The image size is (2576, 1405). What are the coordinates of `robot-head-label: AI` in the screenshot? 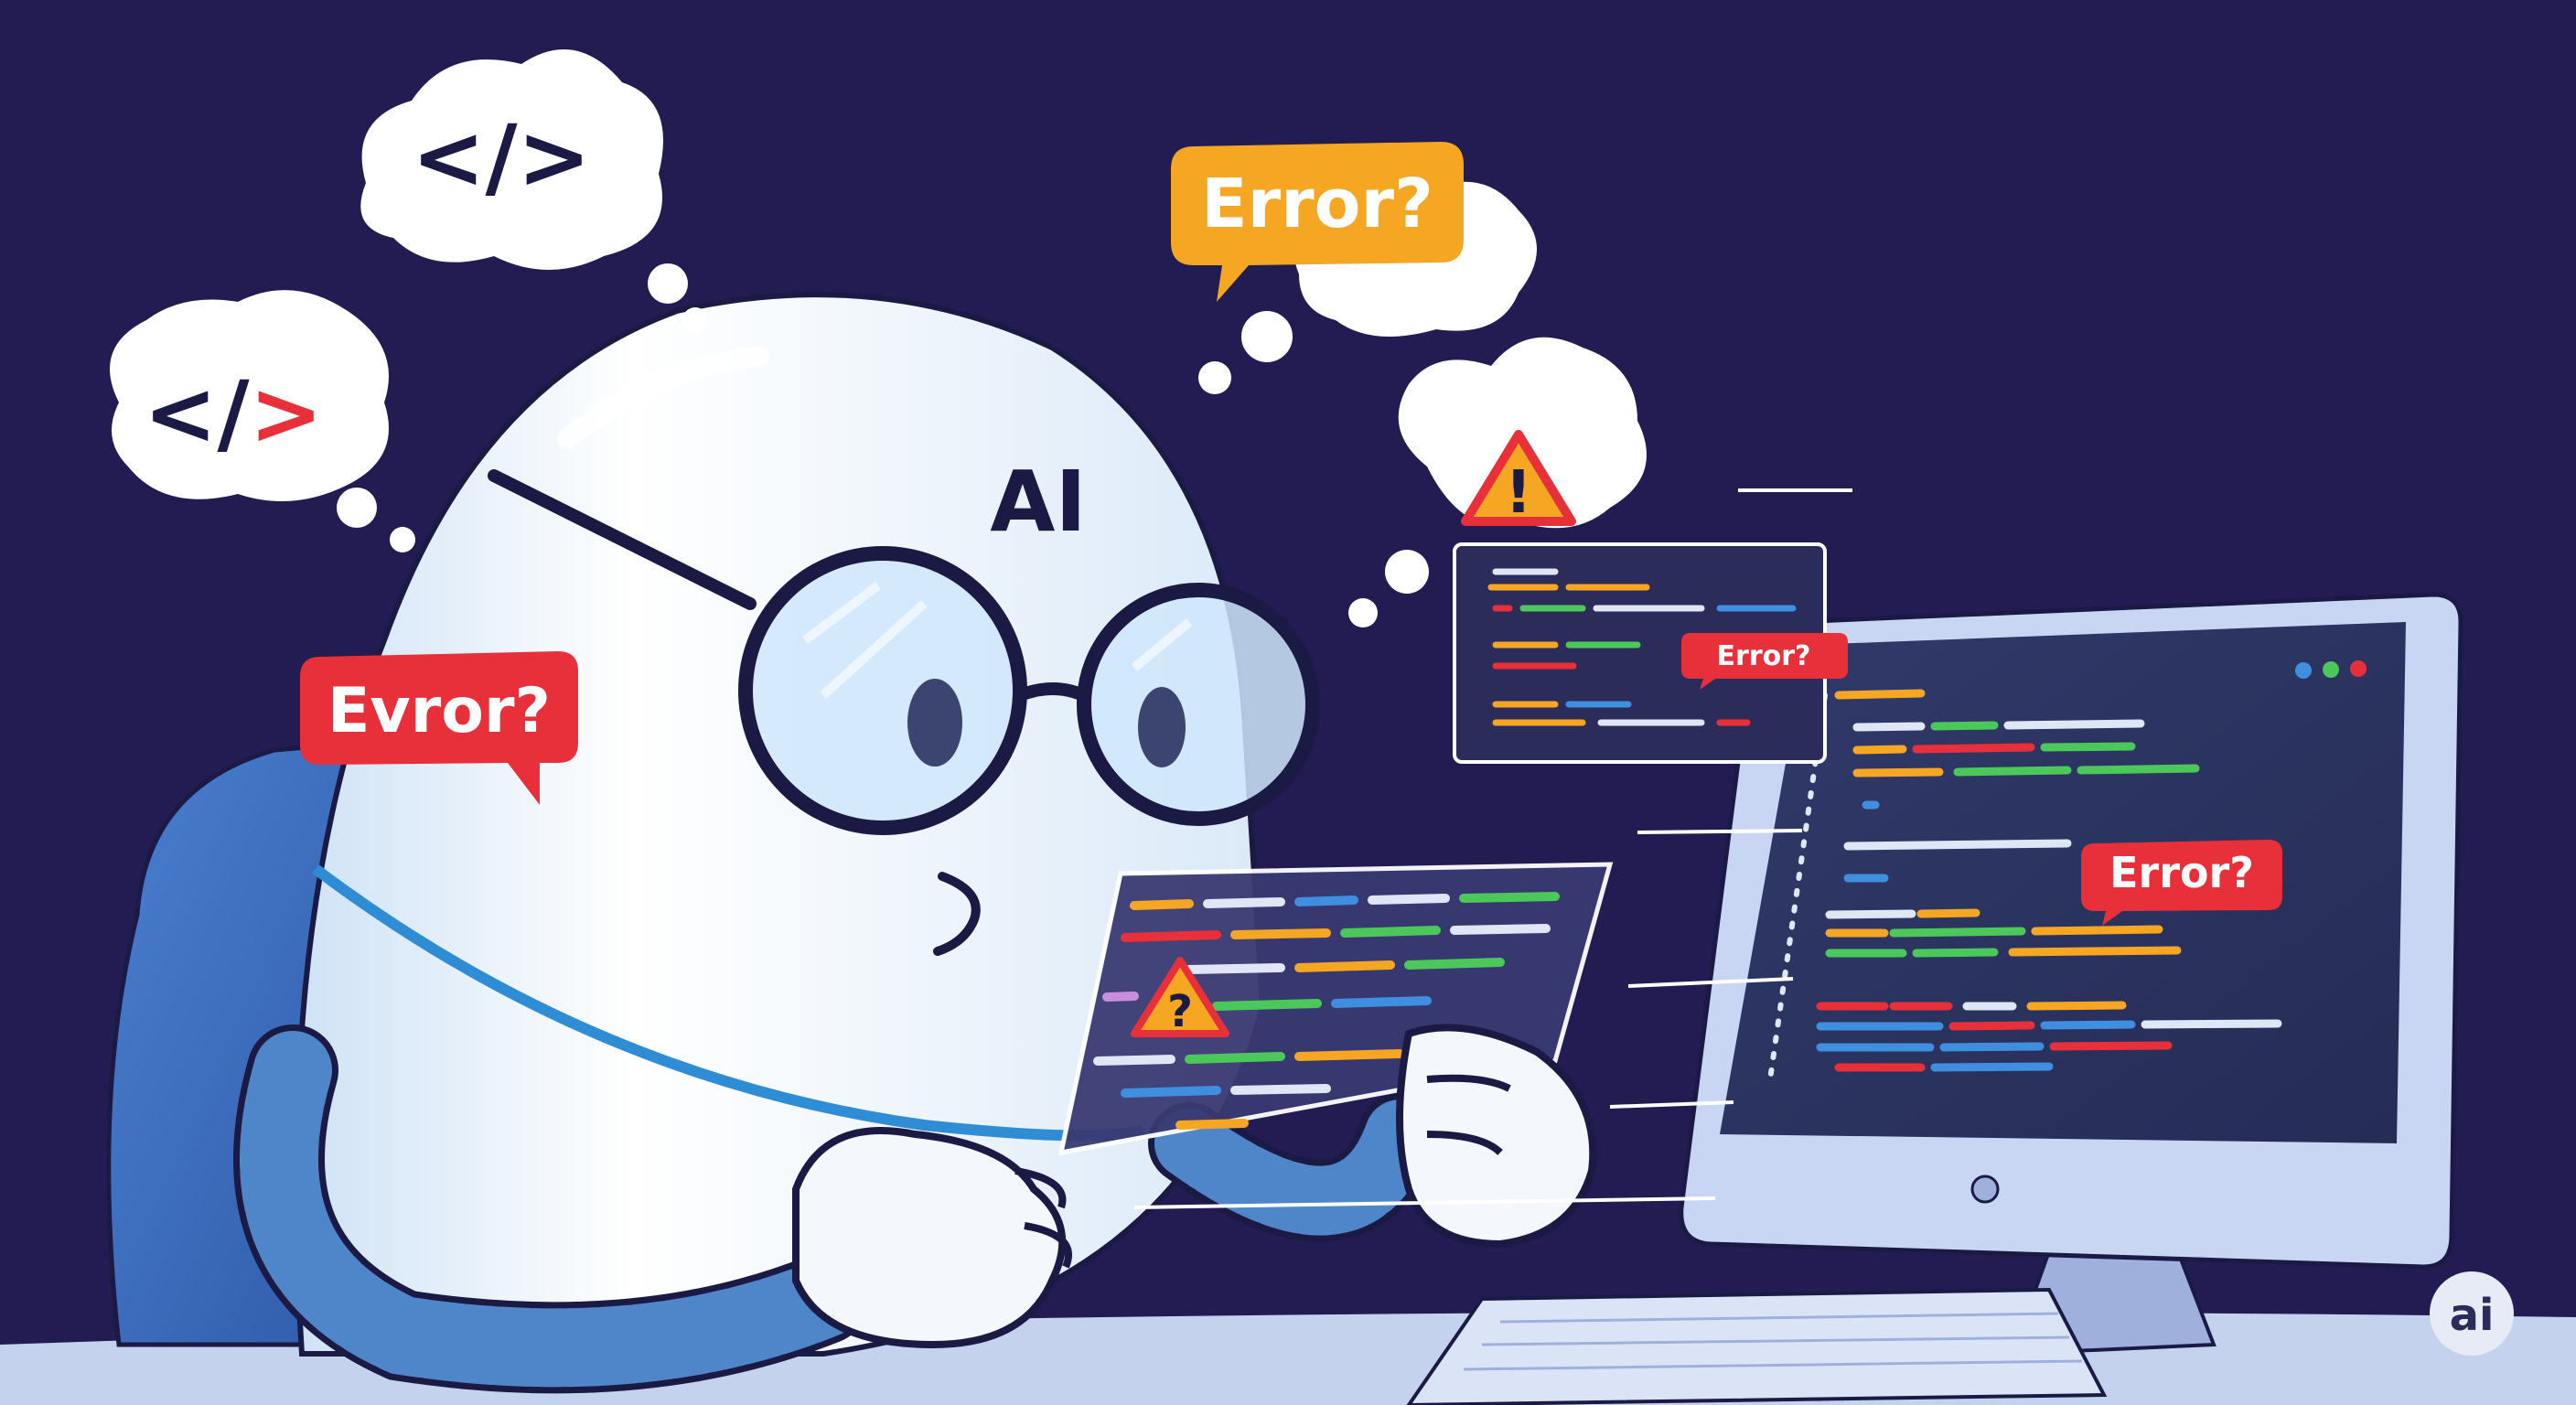 It's located at (1038, 502).